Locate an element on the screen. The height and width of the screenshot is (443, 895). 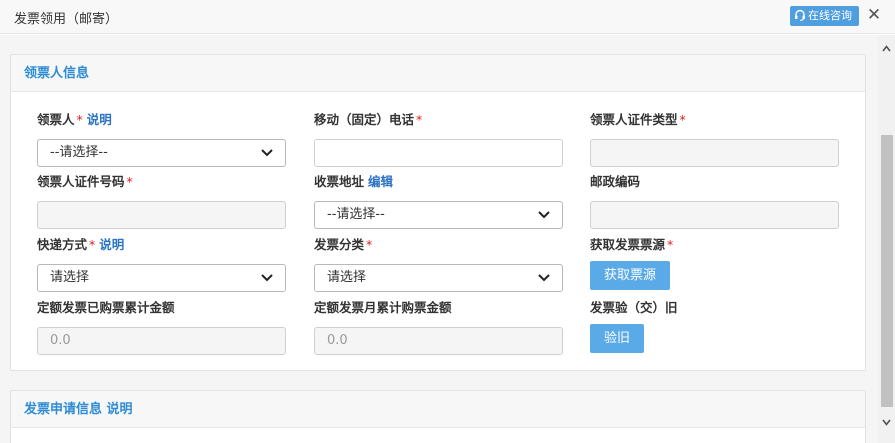
recipient-select-value: --请选择-- is located at coordinates (79, 152).